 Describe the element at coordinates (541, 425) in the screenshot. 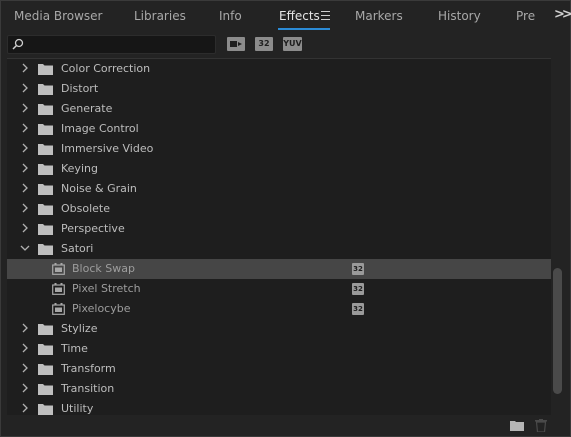

I see `trash-icon` at that location.